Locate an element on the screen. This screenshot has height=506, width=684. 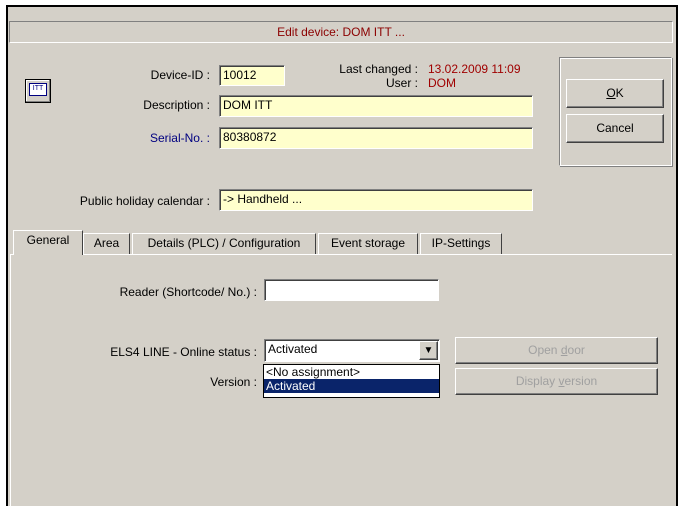
reader-label: Reader (Shortcode/ No.) : is located at coordinates (188, 292).